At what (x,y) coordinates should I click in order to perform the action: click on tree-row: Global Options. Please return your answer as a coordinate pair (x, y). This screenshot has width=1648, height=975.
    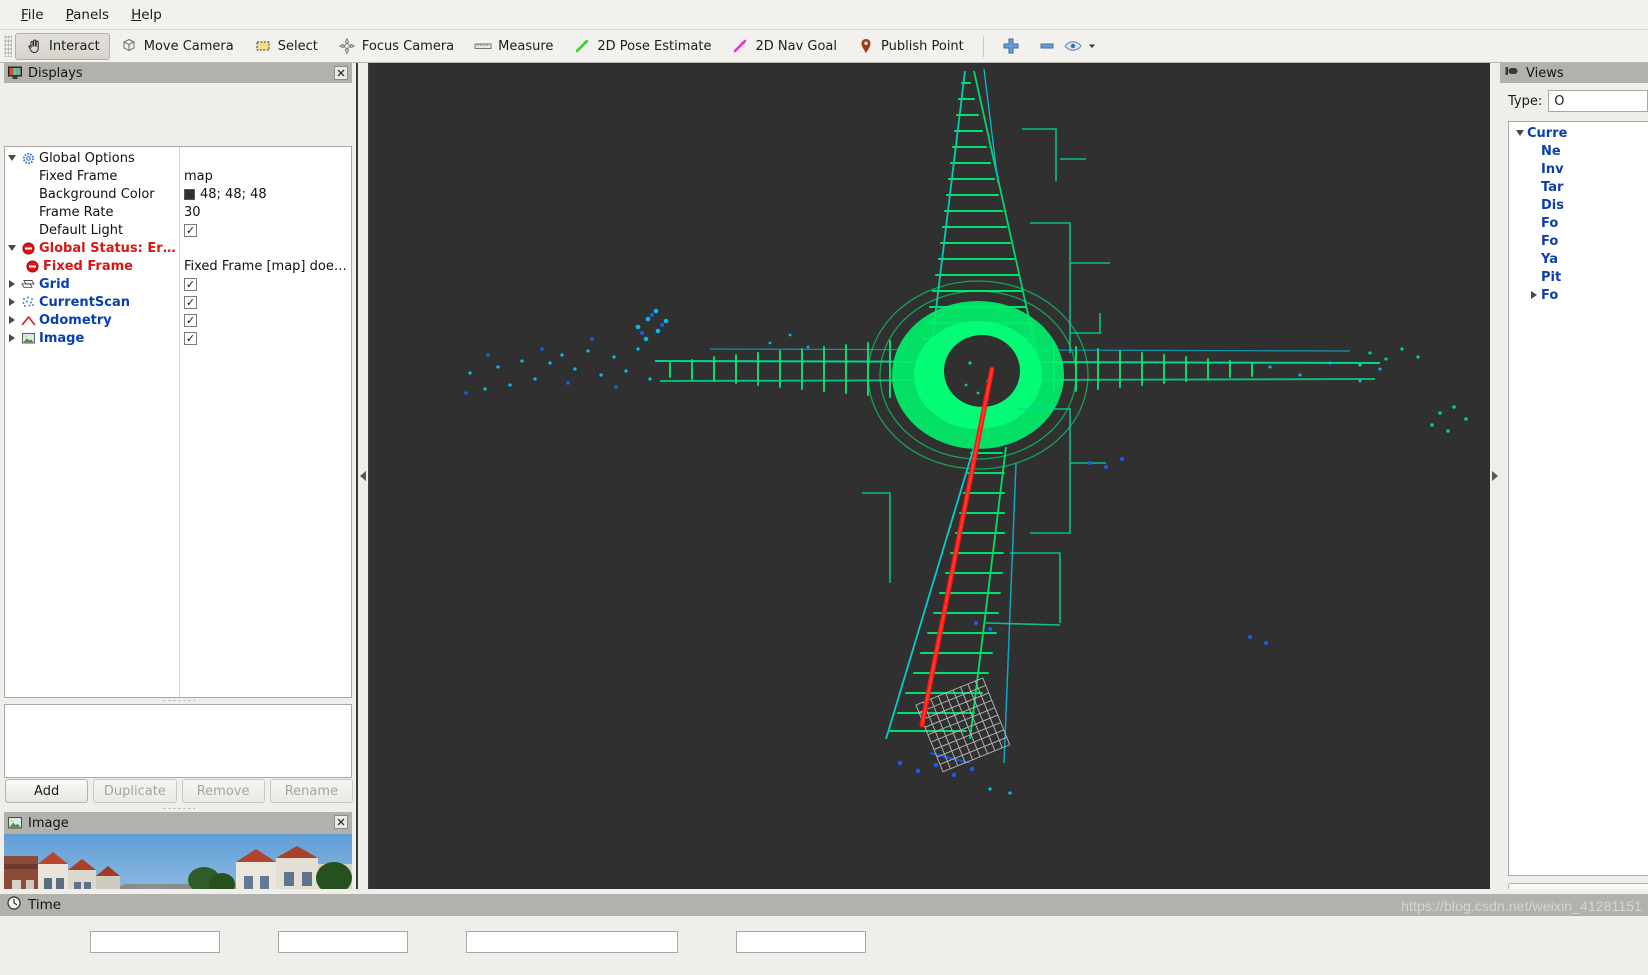
    Looking at the image, I should click on (178, 158).